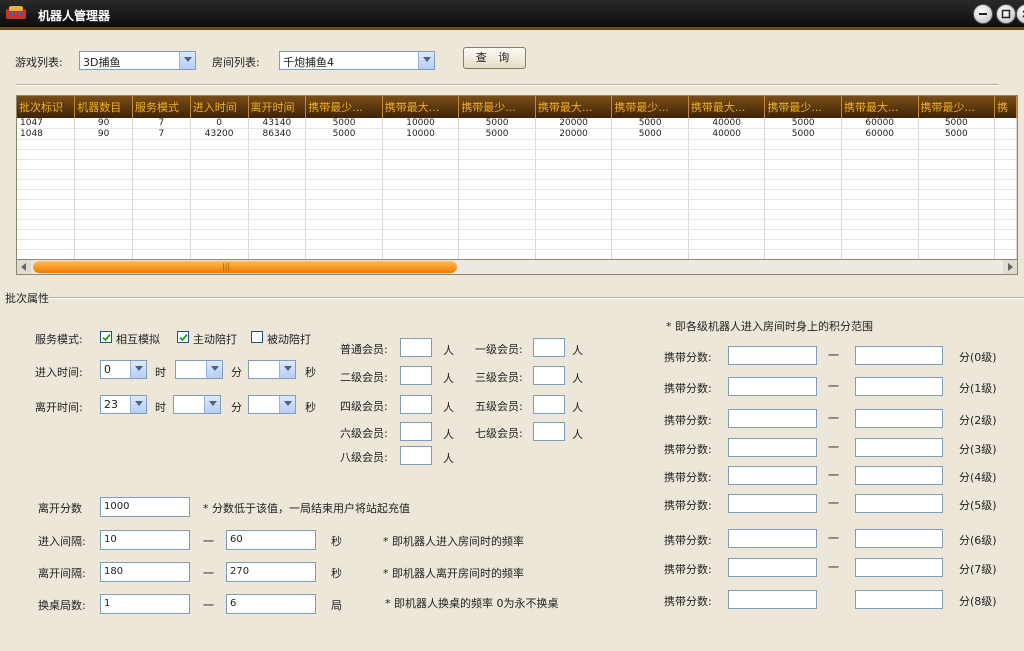 The width and height of the screenshot is (1024, 651). Describe the element at coordinates (145, 507) in the screenshot. I see `leave-score-input: 1000` at that location.